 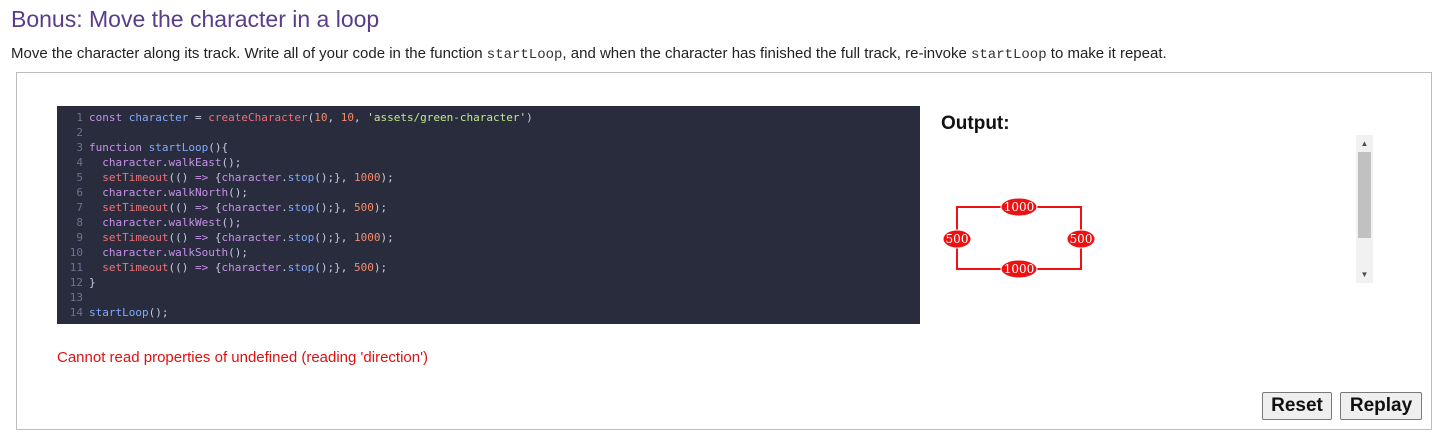 I want to click on line-number: 14, so click(x=76, y=312).